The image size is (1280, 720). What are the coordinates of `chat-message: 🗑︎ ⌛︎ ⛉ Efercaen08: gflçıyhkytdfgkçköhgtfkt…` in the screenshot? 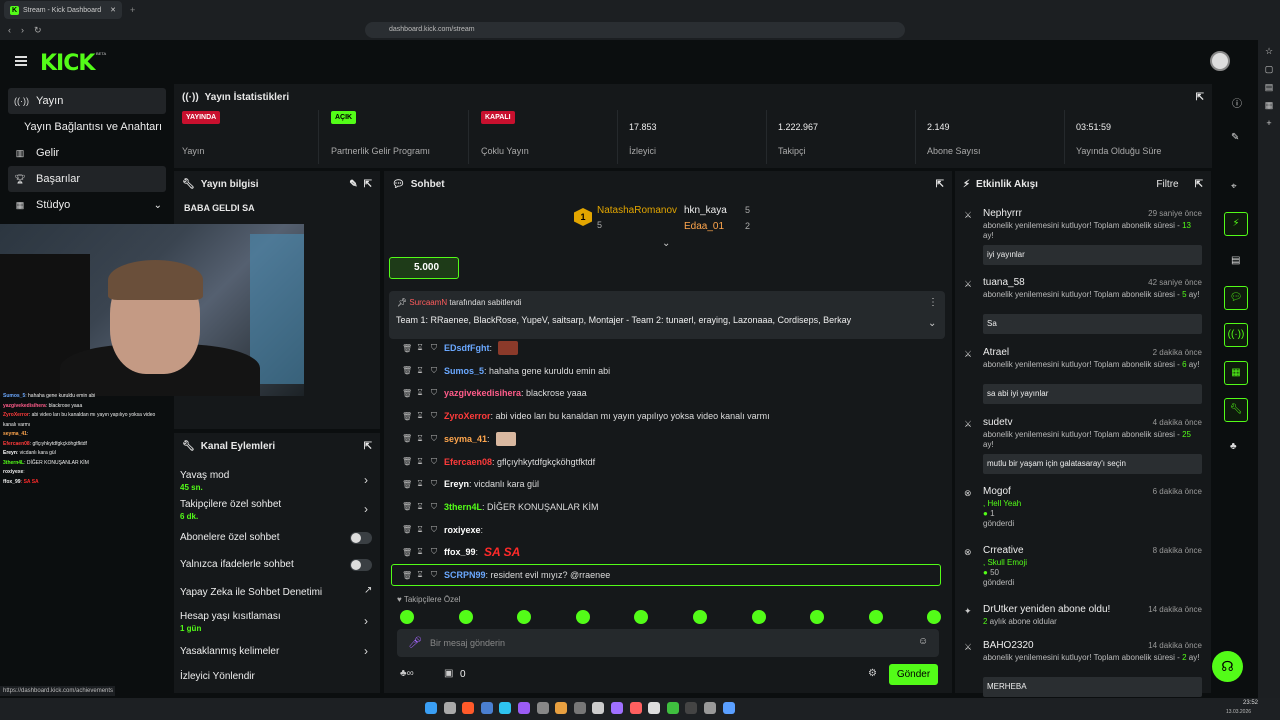 It's located at (672, 462).